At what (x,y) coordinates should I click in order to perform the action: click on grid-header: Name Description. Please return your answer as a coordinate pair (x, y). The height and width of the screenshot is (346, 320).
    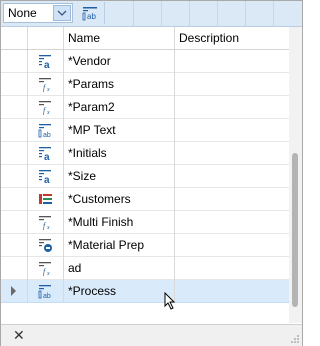
    Looking at the image, I should click on (145, 38).